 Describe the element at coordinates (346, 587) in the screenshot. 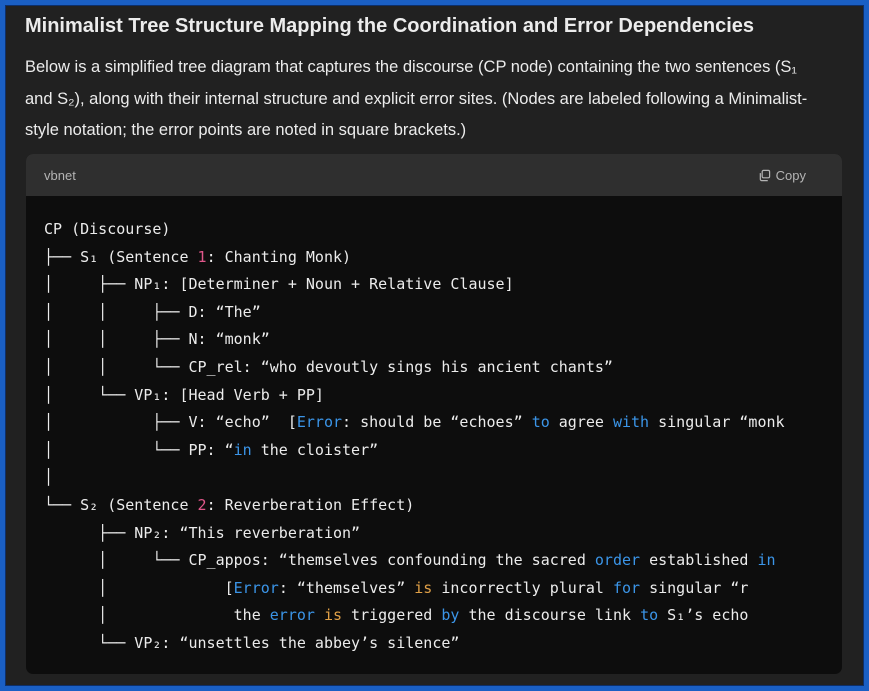

I see `code-token: : “themselves”` at that location.